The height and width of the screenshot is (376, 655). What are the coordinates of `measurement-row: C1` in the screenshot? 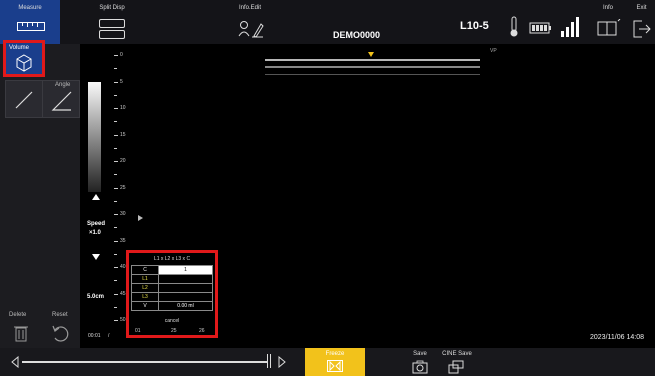 It's located at (172, 270).